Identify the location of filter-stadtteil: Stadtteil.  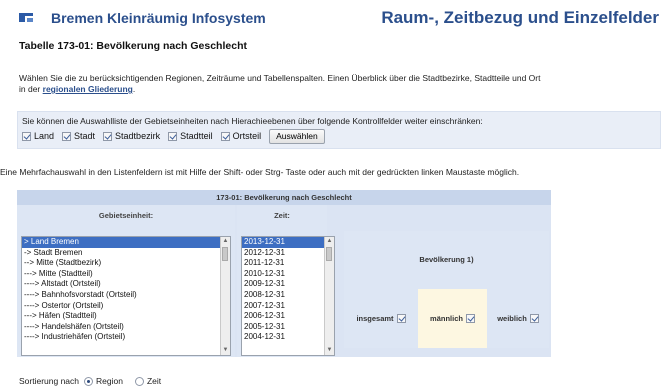
(190, 136).